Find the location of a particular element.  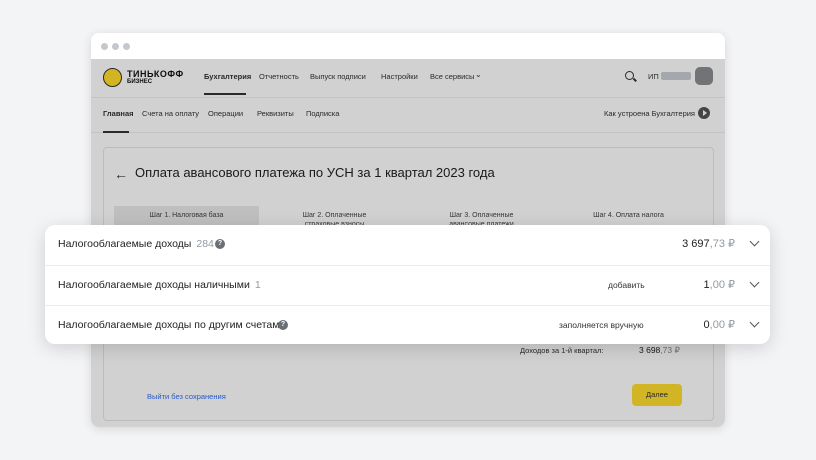

user-name-blurred is located at coordinates (676, 76).